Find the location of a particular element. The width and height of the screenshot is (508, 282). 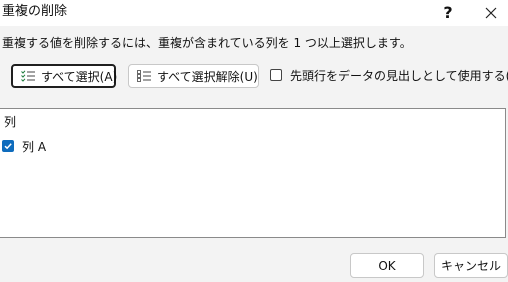

dialog-title: 重複の削除 is located at coordinates (35, 11).